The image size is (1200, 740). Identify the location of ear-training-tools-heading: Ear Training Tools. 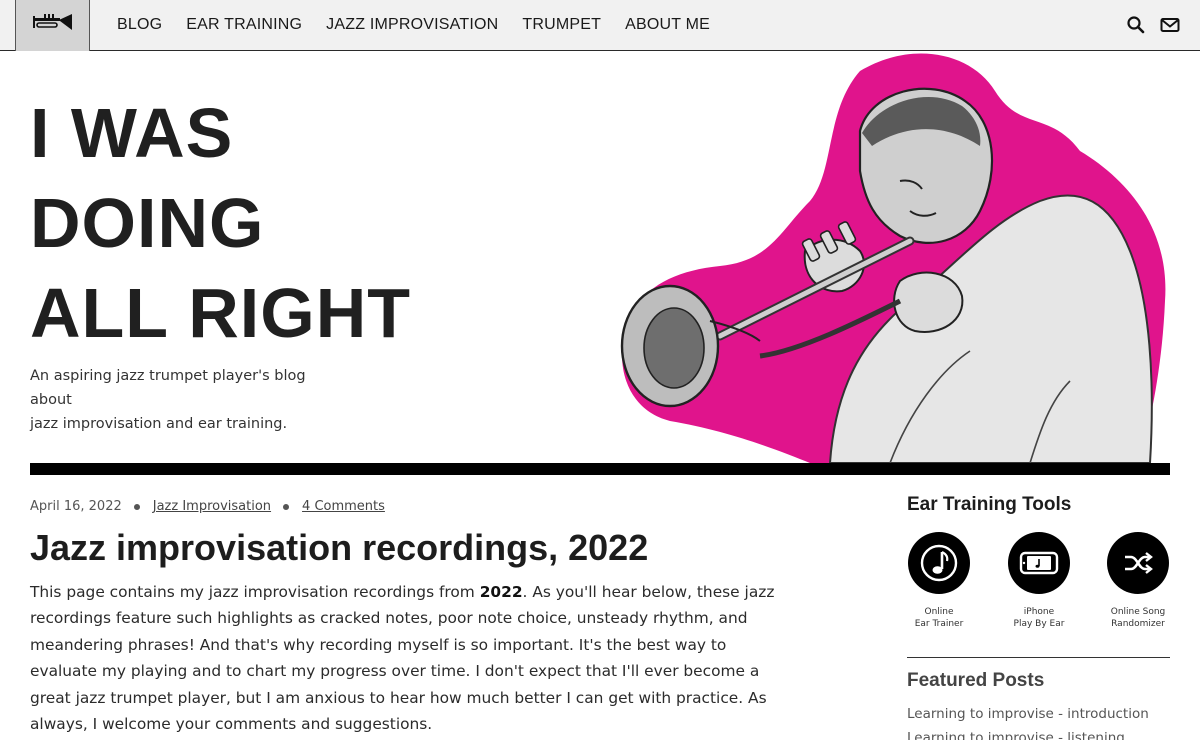
(989, 504).